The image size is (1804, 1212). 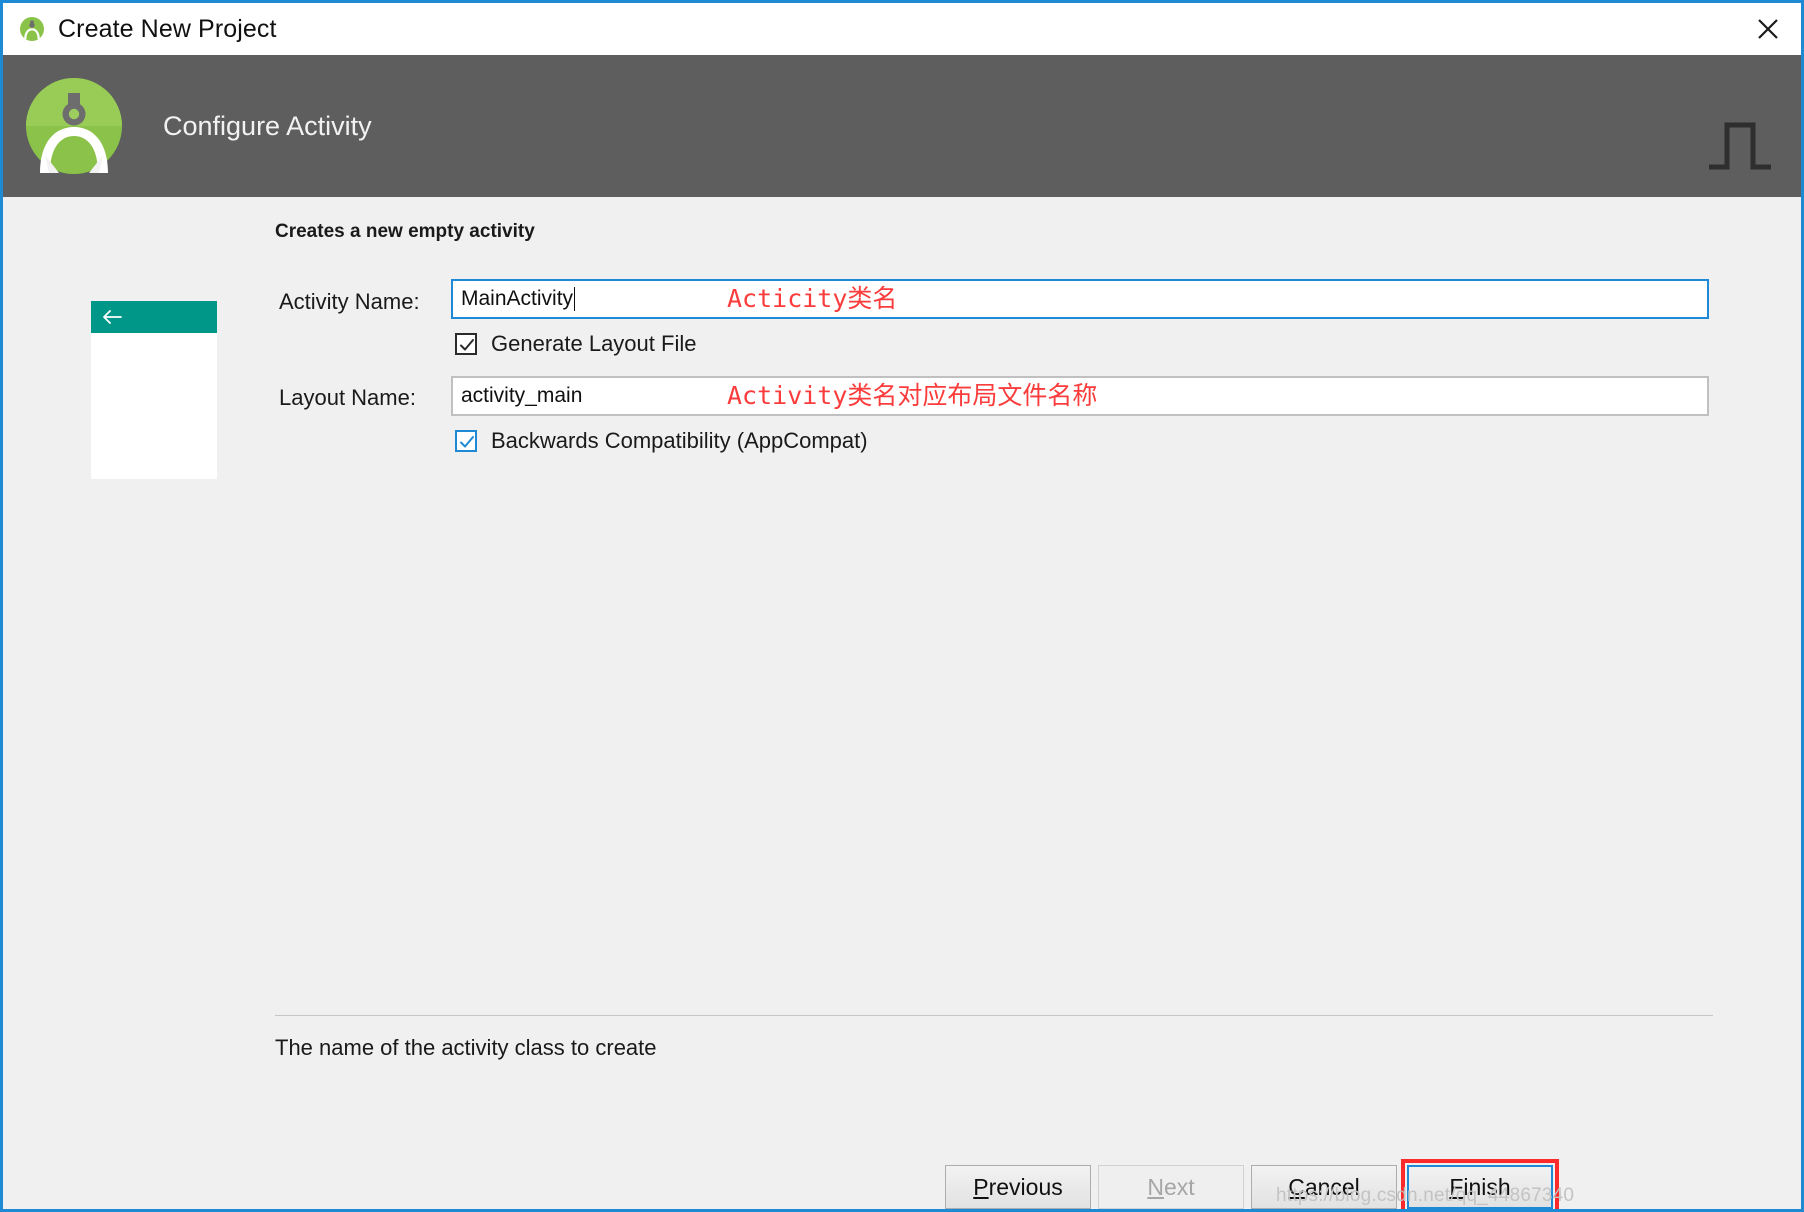 I want to click on next-button-label: ext, so click(x=1179, y=1186).